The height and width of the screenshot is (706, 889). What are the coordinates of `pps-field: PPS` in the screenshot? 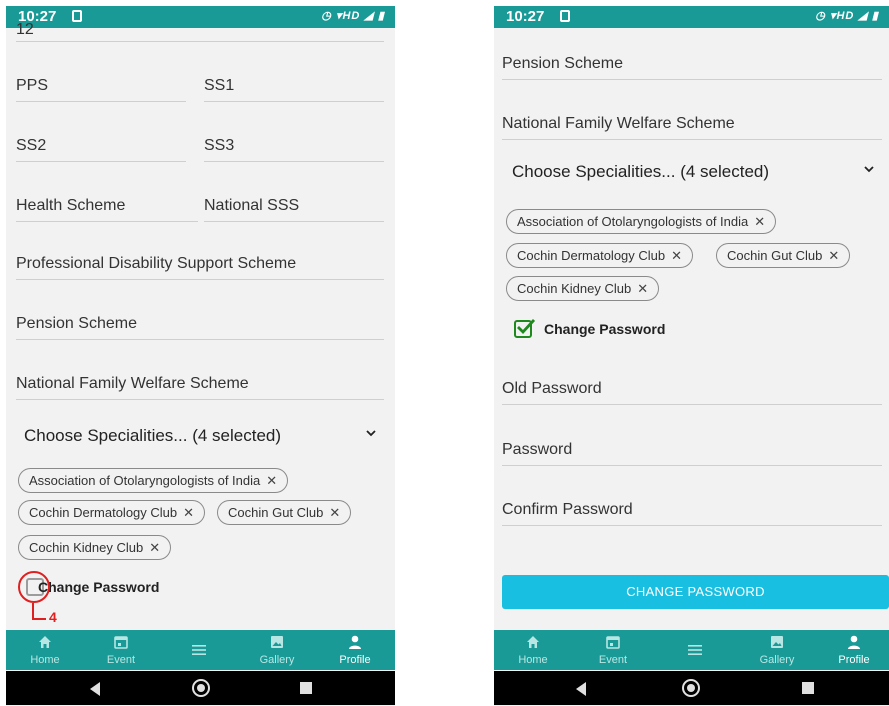 It's located at (101, 85).